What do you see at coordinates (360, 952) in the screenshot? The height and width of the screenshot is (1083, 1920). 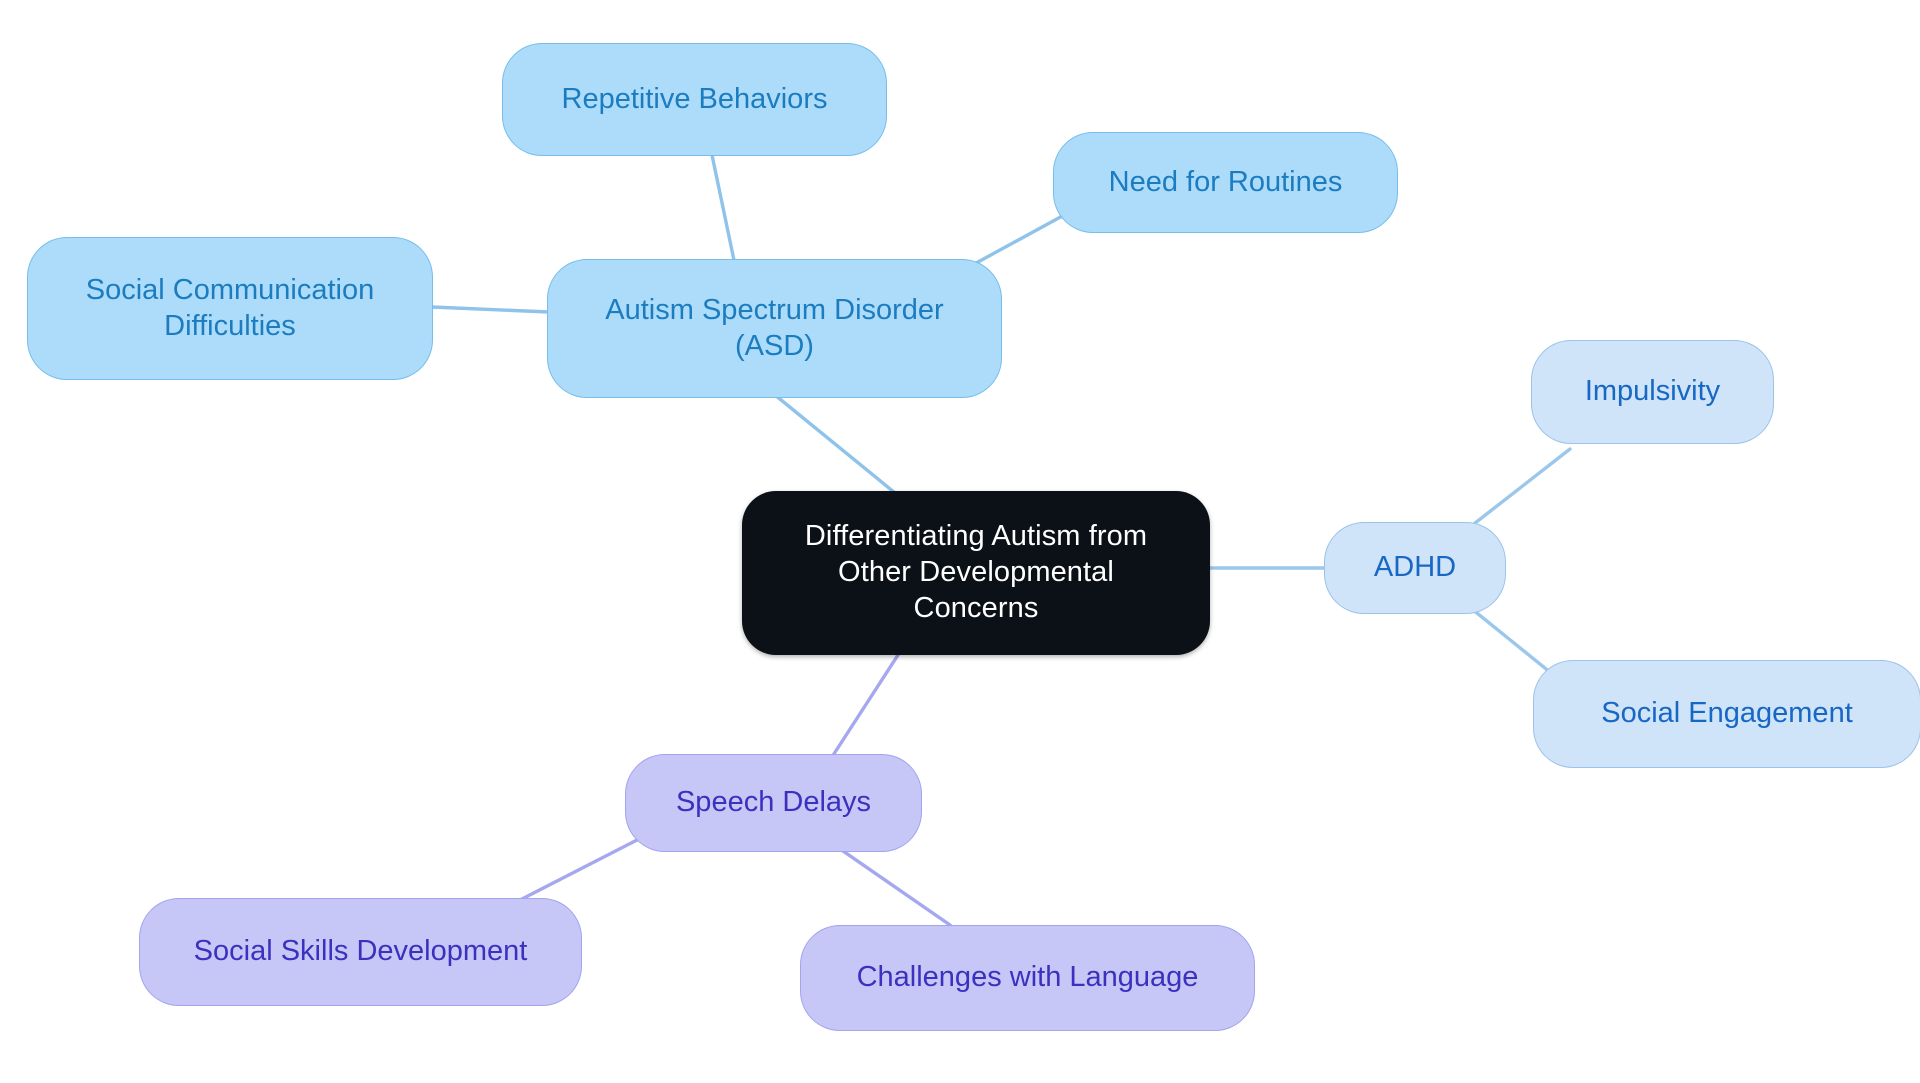 I see `node-social-skills-development: Social Skills Development` at bounding box center [360, 952].